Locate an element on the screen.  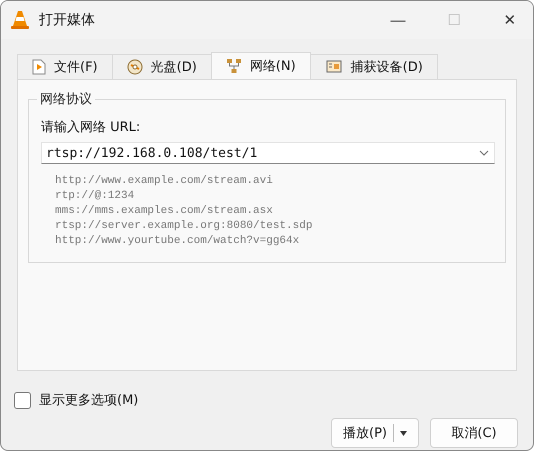
url-prompt: 请输入网络 URL: is located at coordinates (91, 127).